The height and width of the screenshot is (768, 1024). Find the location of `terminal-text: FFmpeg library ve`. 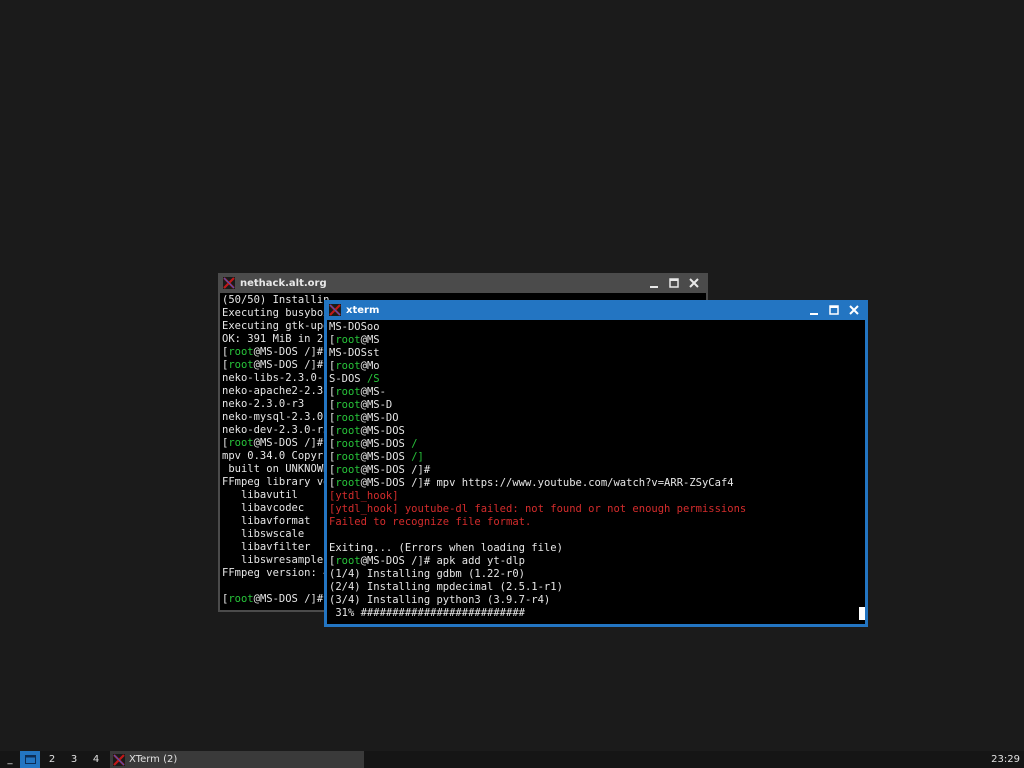

terminal-text: FFmpeg library ve is located at coordinates (276, 482).